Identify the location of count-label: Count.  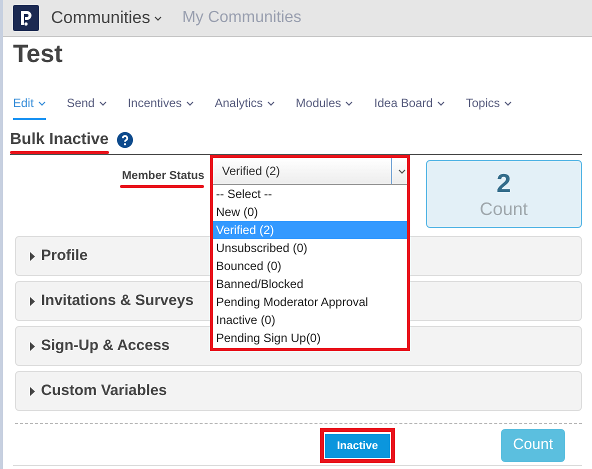
(504, 209).